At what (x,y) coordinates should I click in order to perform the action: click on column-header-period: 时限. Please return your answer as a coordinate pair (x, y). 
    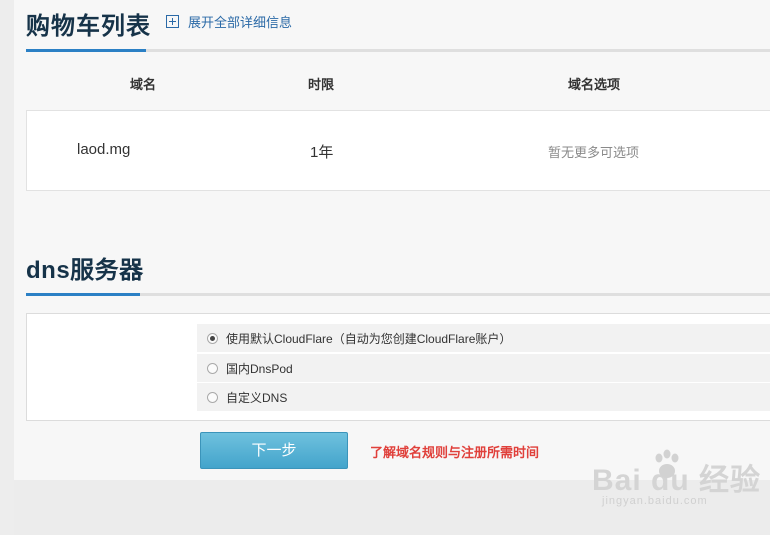
    Looking at the image, I should click on (321, 84).